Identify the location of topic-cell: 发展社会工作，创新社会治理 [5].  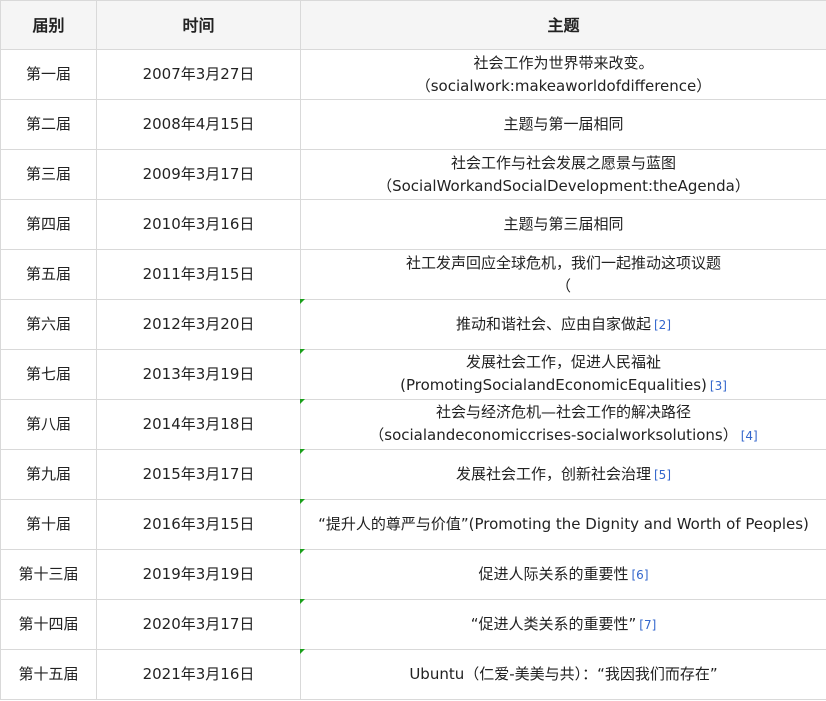
(563, 474).